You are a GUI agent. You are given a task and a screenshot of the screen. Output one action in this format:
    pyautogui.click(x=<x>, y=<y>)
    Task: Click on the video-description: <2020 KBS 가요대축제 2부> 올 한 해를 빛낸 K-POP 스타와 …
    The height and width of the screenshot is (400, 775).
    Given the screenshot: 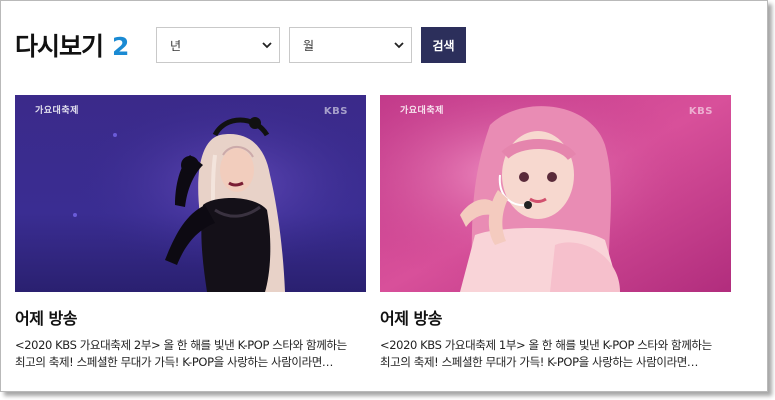 What is the action you would take?
    pyautogui.click(x=187, y=354)
    